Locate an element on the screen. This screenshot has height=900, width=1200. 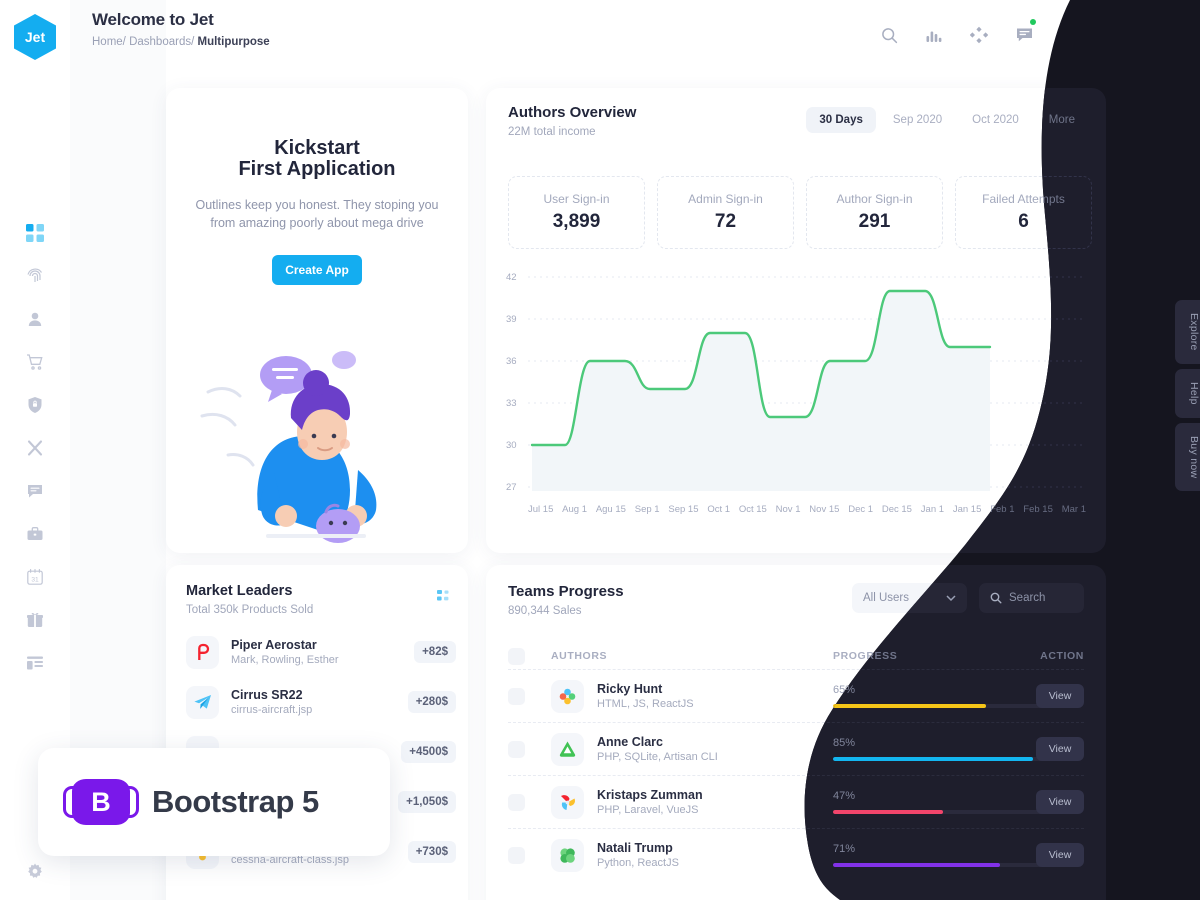
stat-user-signin: User Sign-in 3,899 is located at coordinates (576, 212).